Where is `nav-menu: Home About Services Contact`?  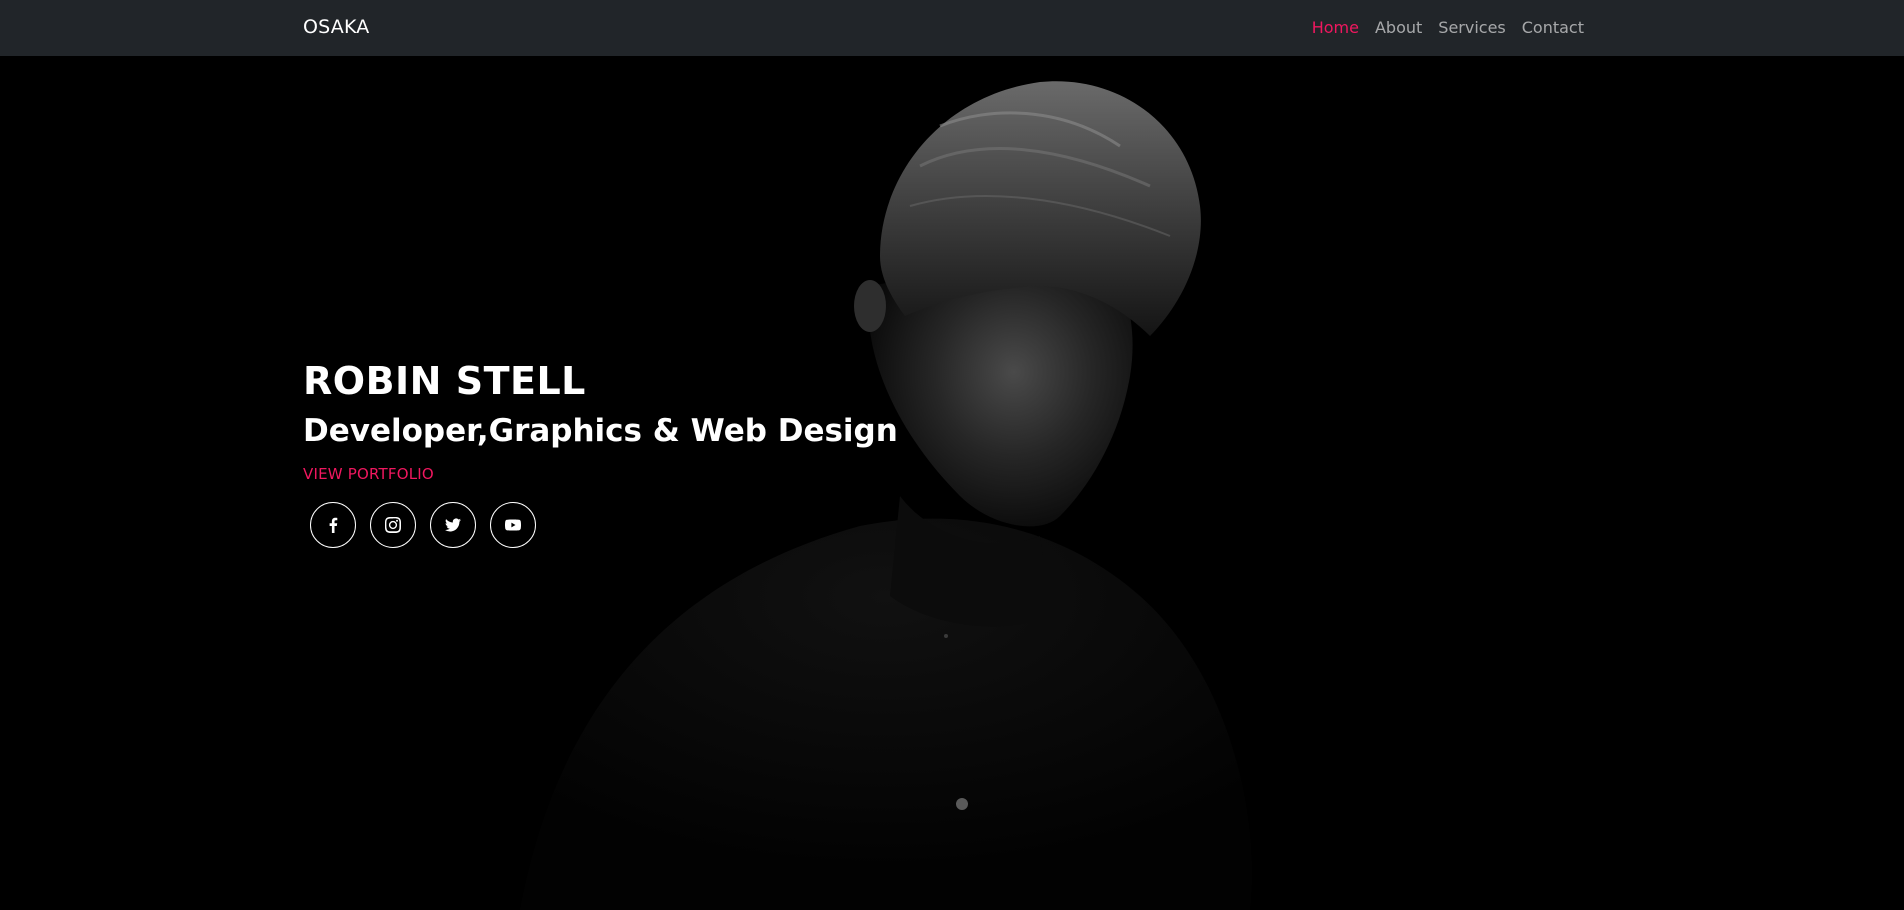
nav-menu: Home About Services Contact is located at coordinates (1448, 27).